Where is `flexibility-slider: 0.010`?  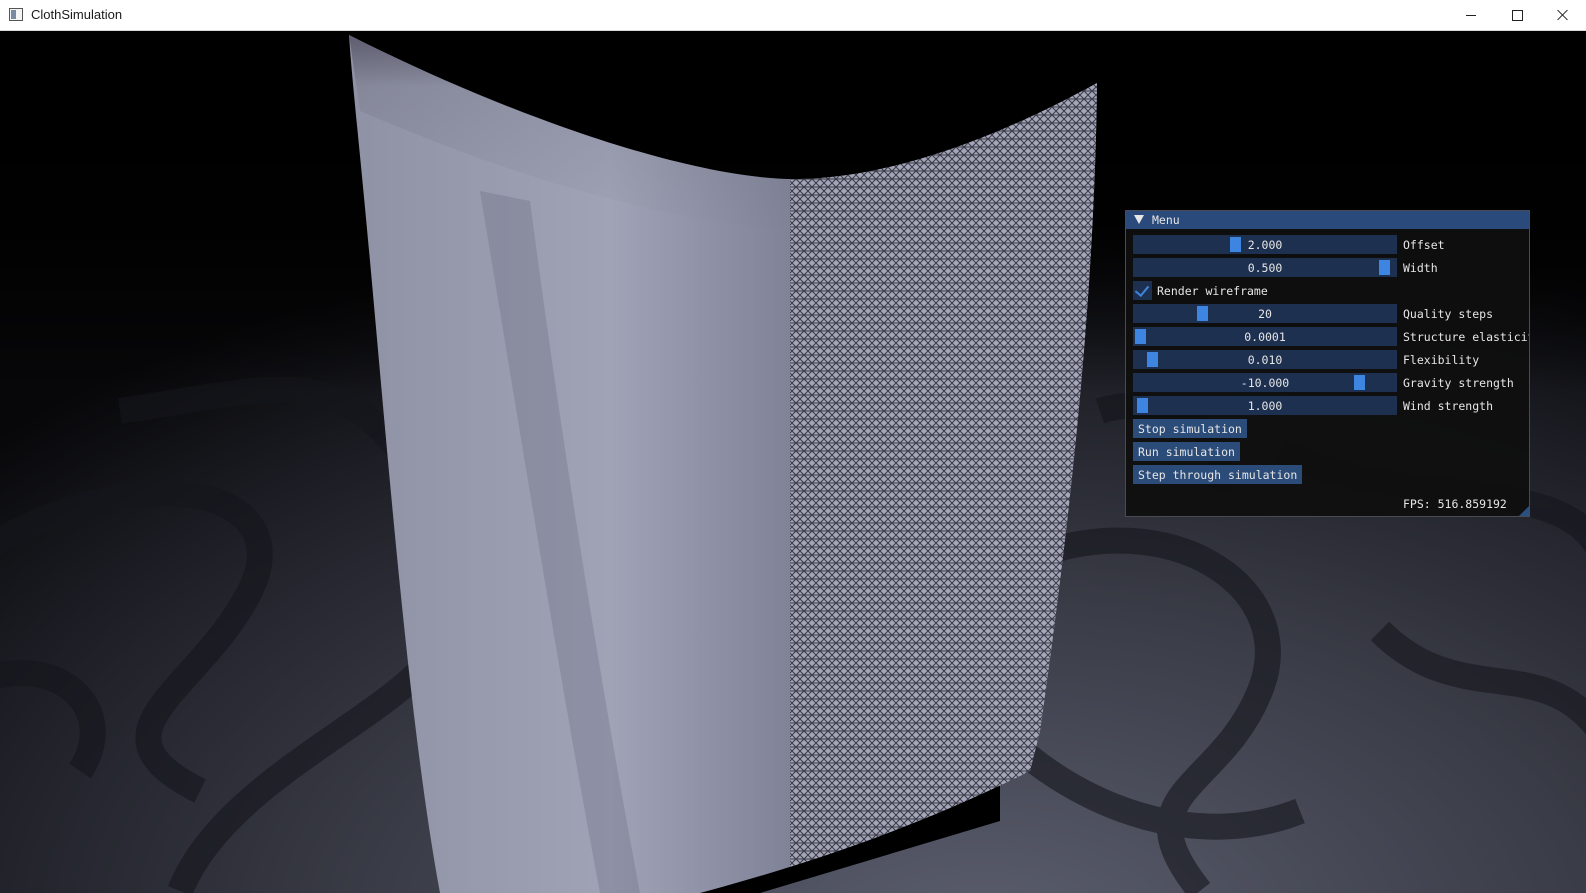
flexibility-slider: 0.010 is located at coordinates (1265, 359).